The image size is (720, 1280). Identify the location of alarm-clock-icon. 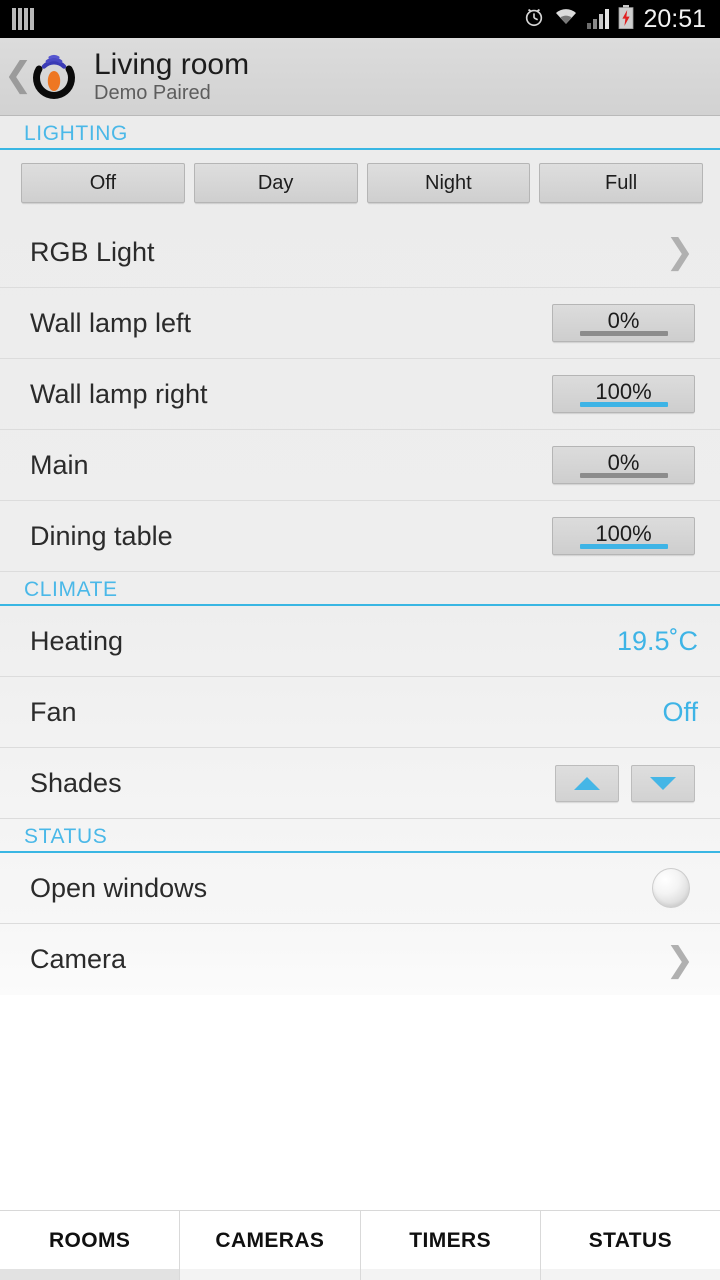
(534, 19).